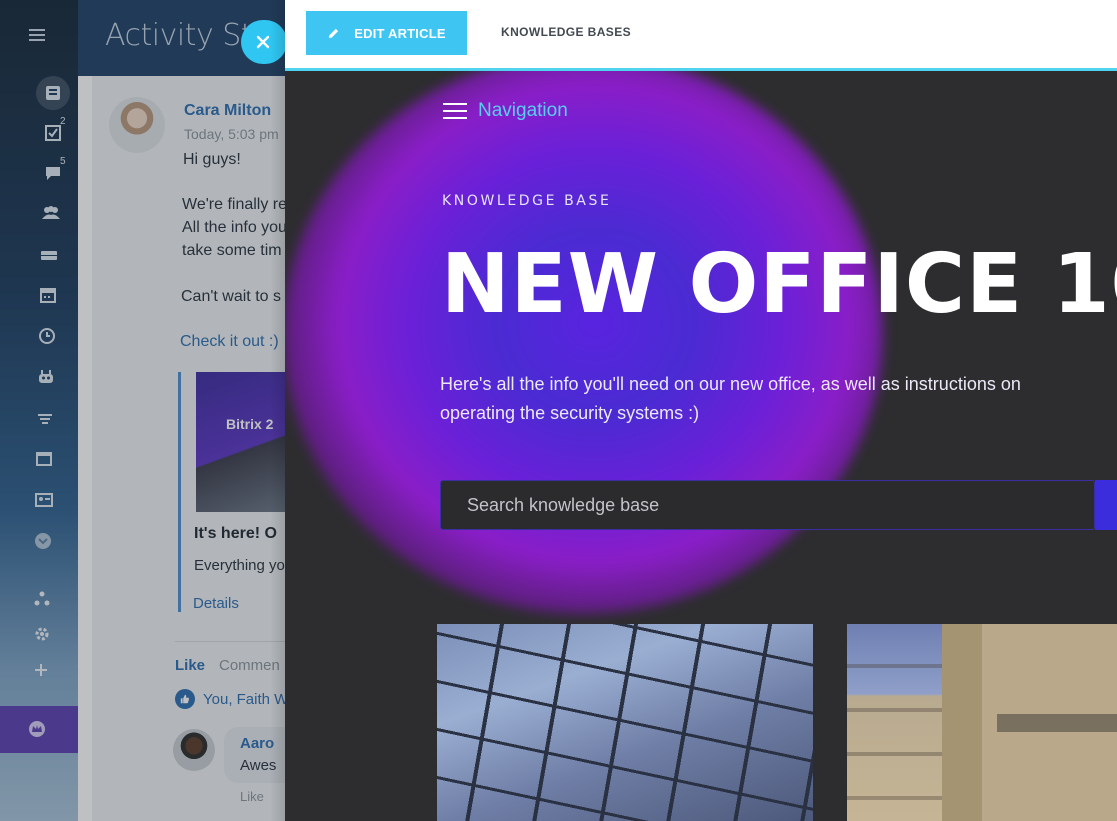  Describe the element at coordinates (37, 35) in the screenshot. I see `menu-icon` at that location.